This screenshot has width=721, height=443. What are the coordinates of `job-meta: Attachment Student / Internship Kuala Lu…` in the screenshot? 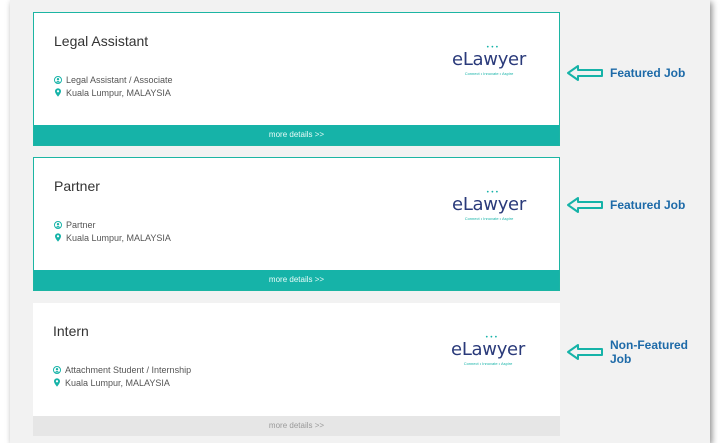 It's located at (122, 376).